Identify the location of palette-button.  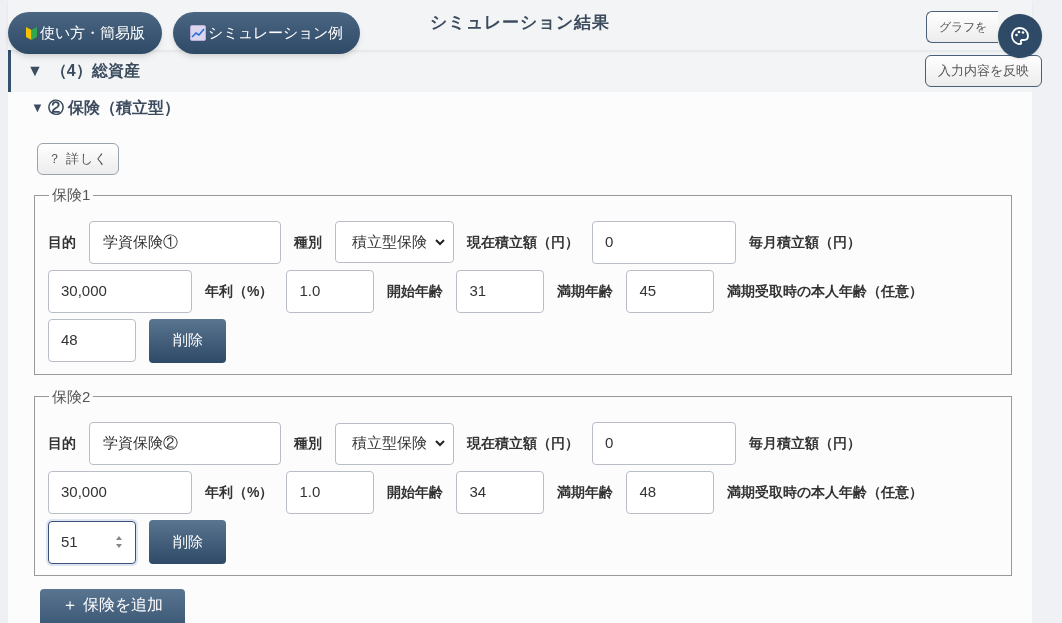
(1020, 36).